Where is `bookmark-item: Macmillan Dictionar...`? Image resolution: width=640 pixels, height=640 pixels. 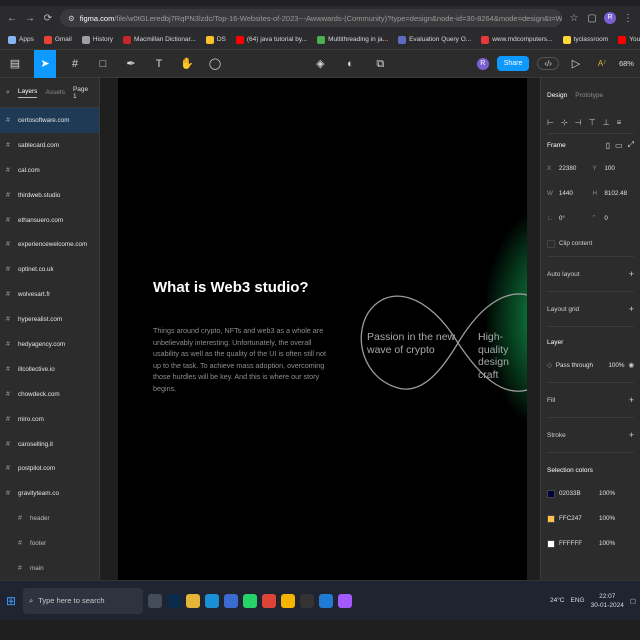 bookmark-item: Macmillan Dictionar... is located at coordinates (159, 39).